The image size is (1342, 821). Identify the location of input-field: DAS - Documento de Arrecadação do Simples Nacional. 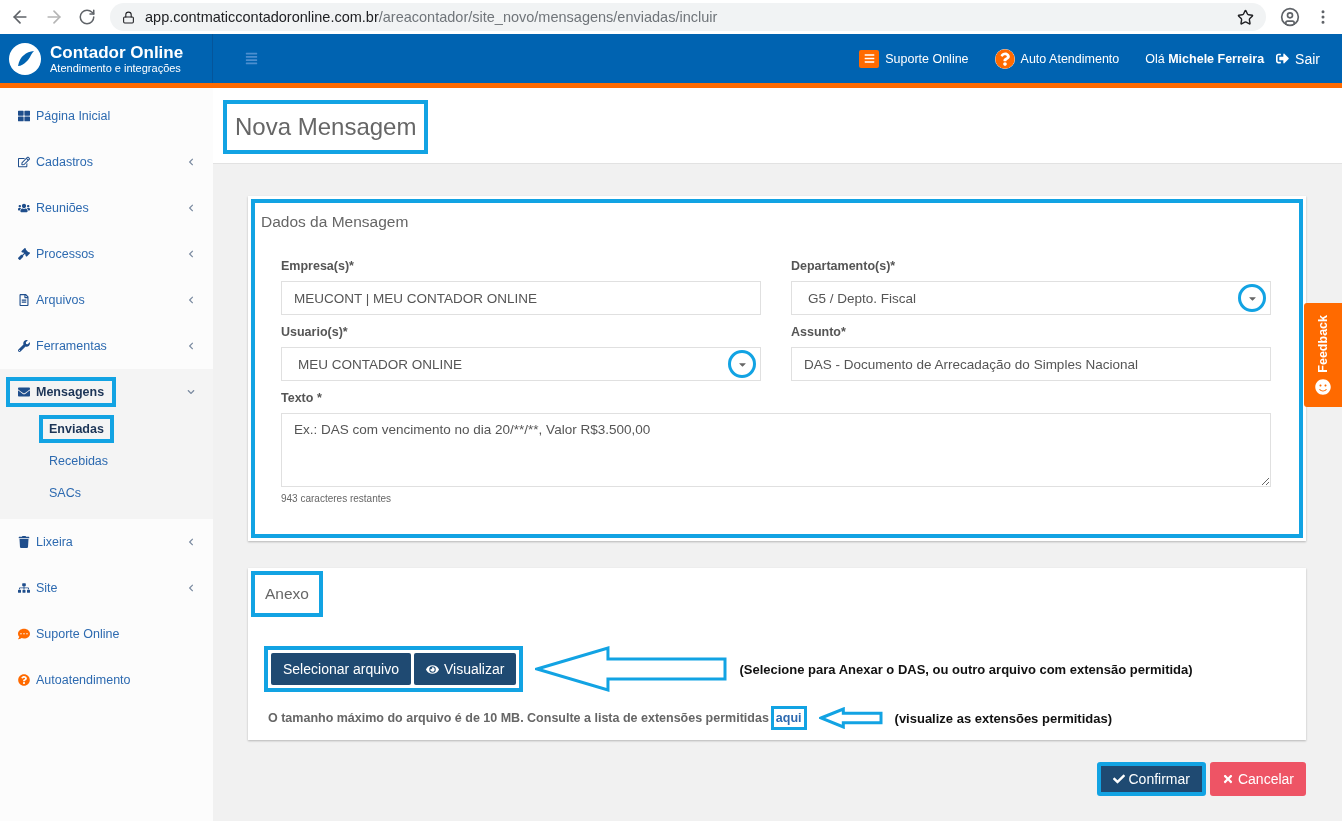
(1031, 364).